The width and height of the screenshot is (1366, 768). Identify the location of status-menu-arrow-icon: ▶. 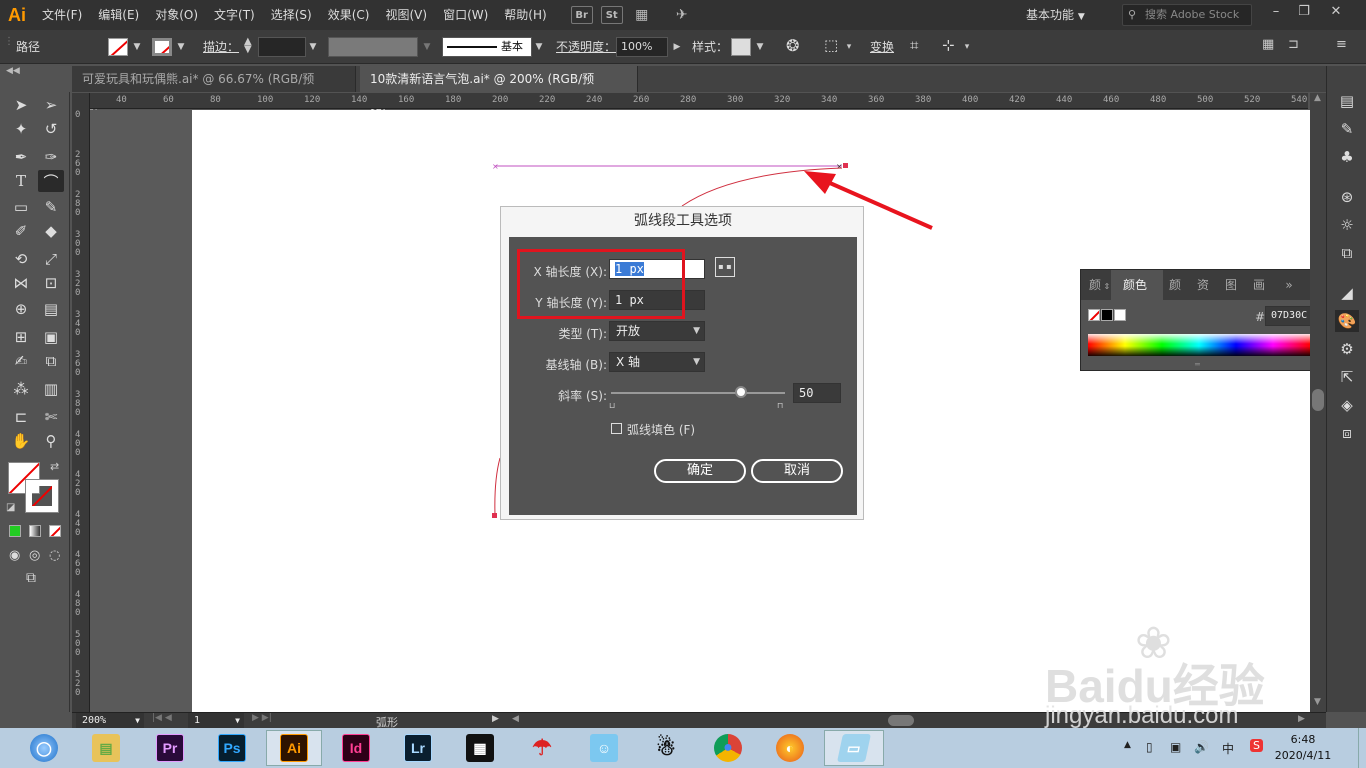
(495, 719).